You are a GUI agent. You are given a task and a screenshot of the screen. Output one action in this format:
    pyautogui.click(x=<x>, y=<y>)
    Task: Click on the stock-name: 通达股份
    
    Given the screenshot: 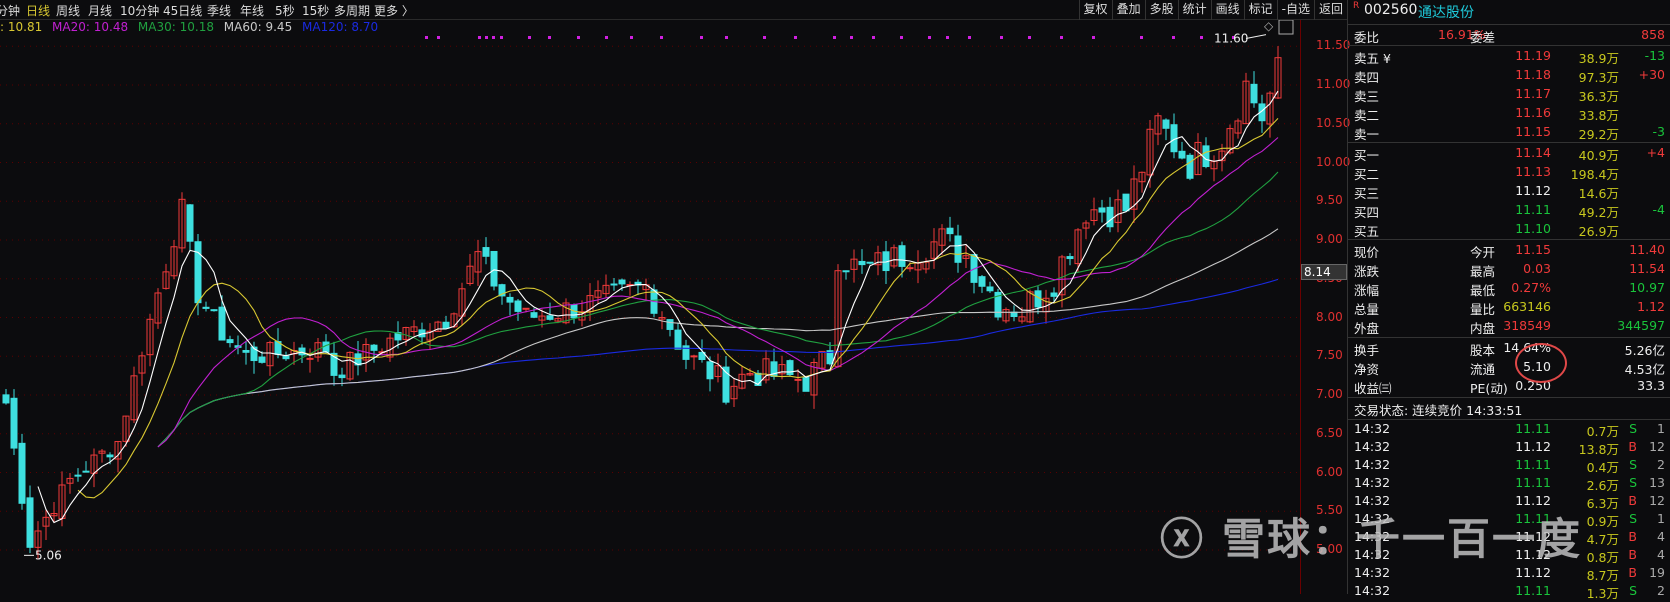 What is the action you would take?
    pyautogui.click(x=1446, y=13)
    